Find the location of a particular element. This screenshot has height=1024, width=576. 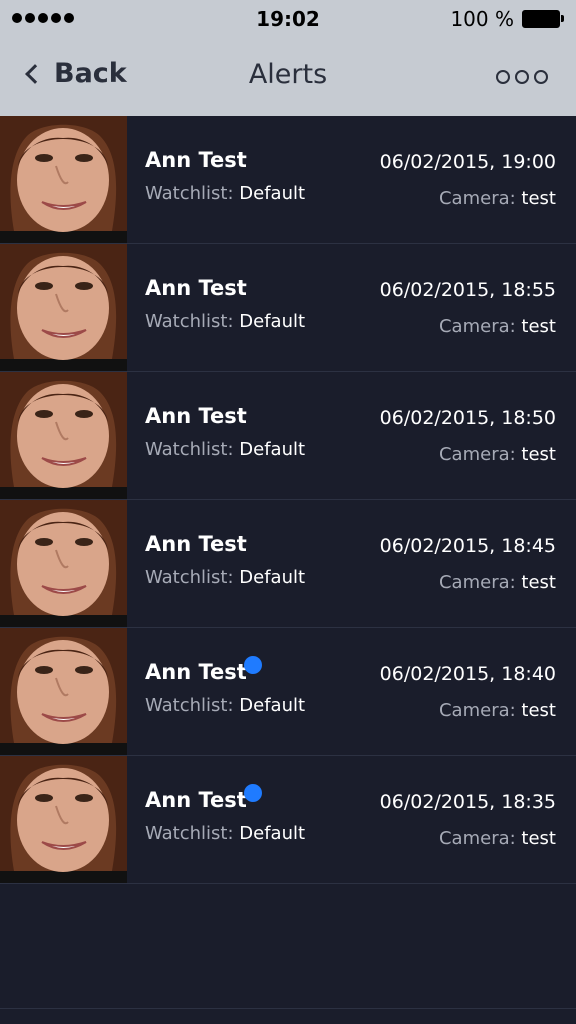

alert-datetime: 06/02/2015, 18:50 is located at coordinates (467, 418).